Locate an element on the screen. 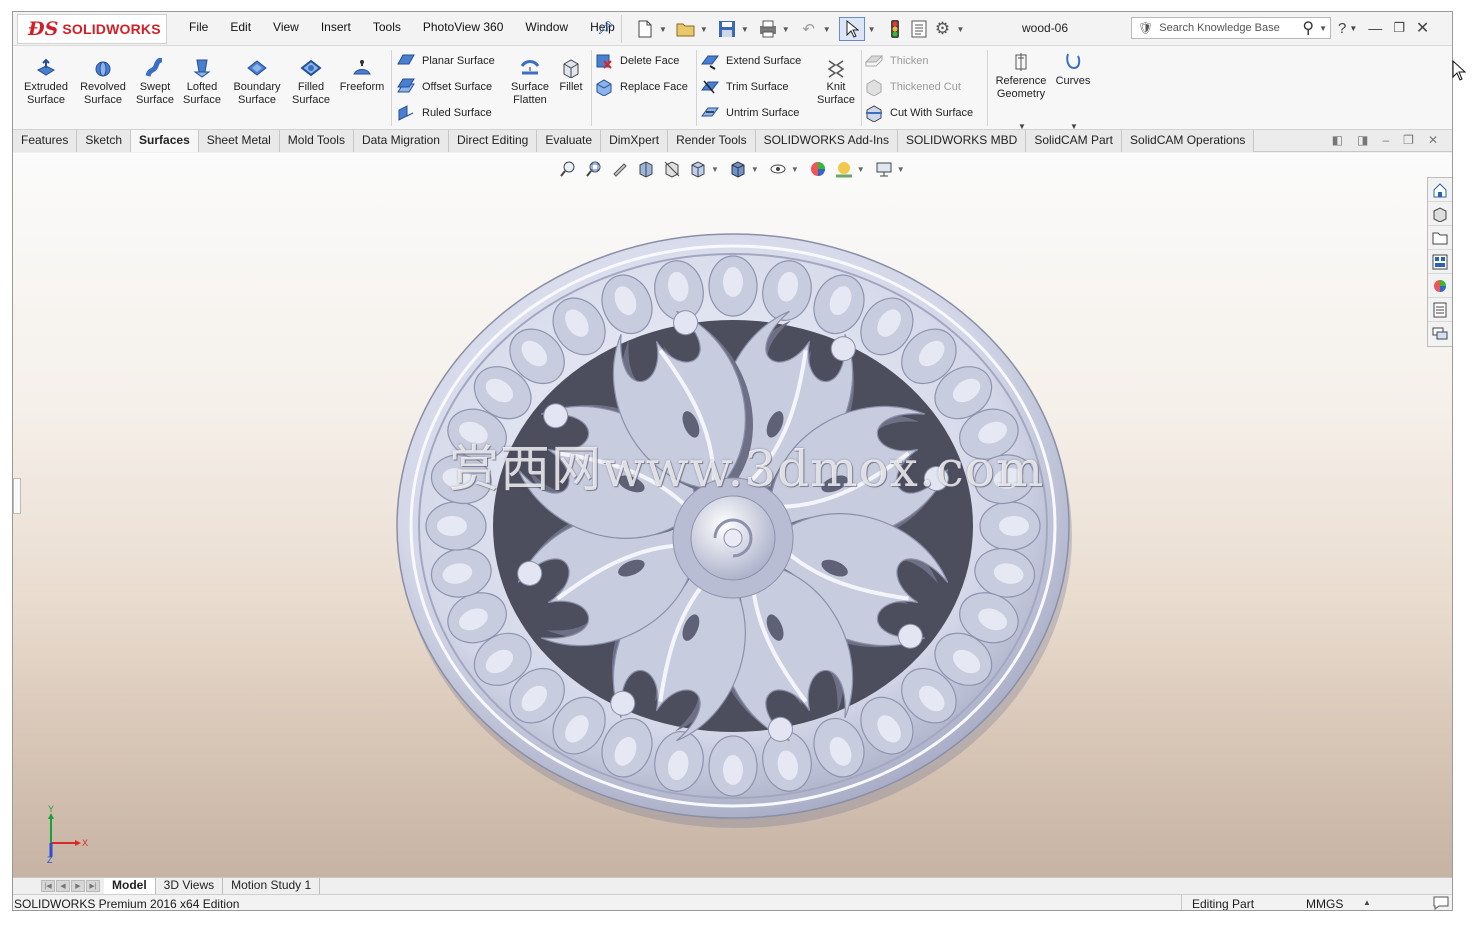  freeform-button: Freeform is located at coordinates (362, 76).